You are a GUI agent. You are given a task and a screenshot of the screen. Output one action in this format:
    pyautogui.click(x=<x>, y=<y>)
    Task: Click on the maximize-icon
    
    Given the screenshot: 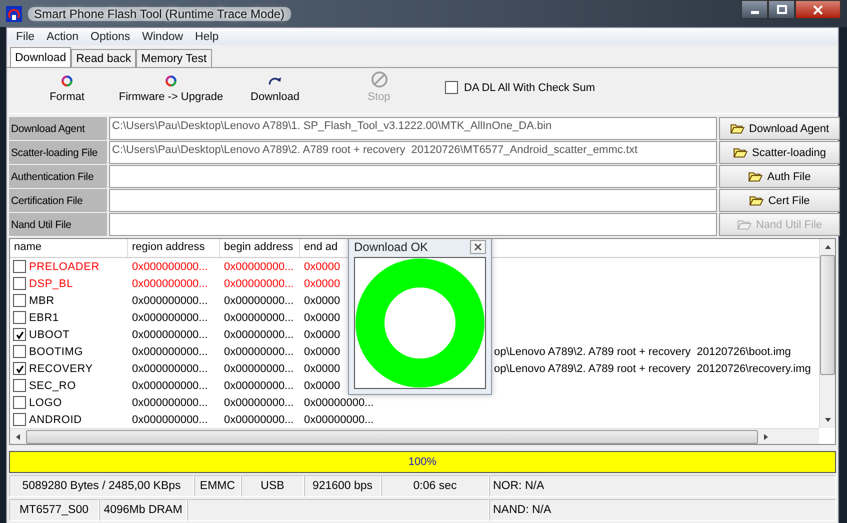 What is the action you would take?
    pyautogui.click(x=781, y=9)
    